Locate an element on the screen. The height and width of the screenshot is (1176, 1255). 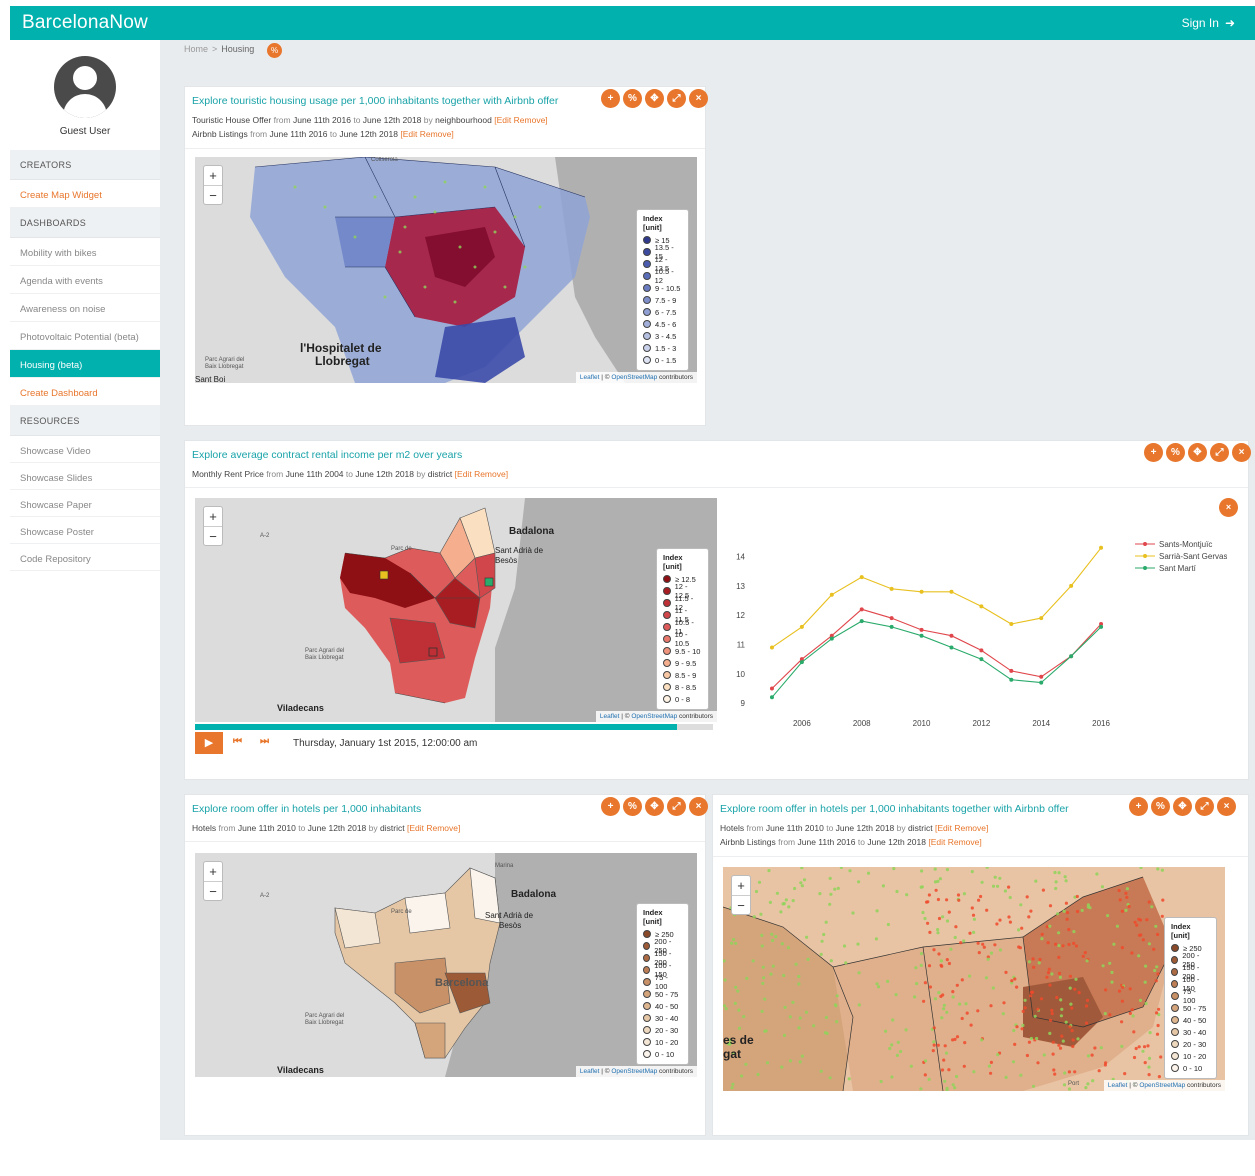
y-tick-label: 11 is located at coordinates (741, 645).